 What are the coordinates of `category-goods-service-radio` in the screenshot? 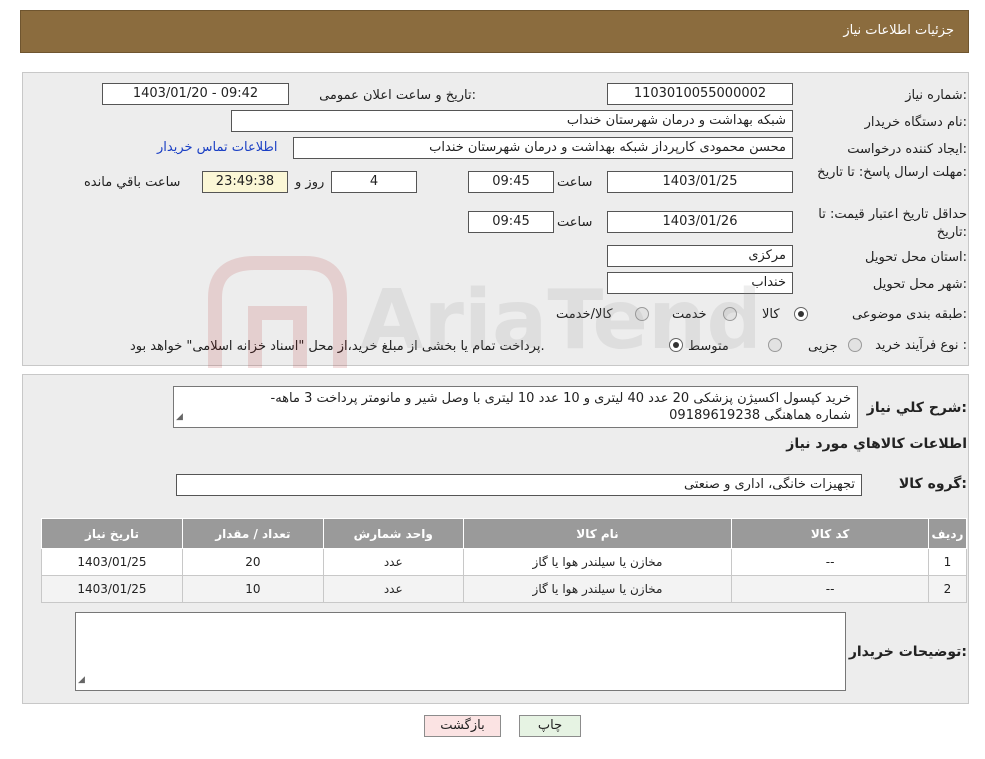 It's located at (642, 314).